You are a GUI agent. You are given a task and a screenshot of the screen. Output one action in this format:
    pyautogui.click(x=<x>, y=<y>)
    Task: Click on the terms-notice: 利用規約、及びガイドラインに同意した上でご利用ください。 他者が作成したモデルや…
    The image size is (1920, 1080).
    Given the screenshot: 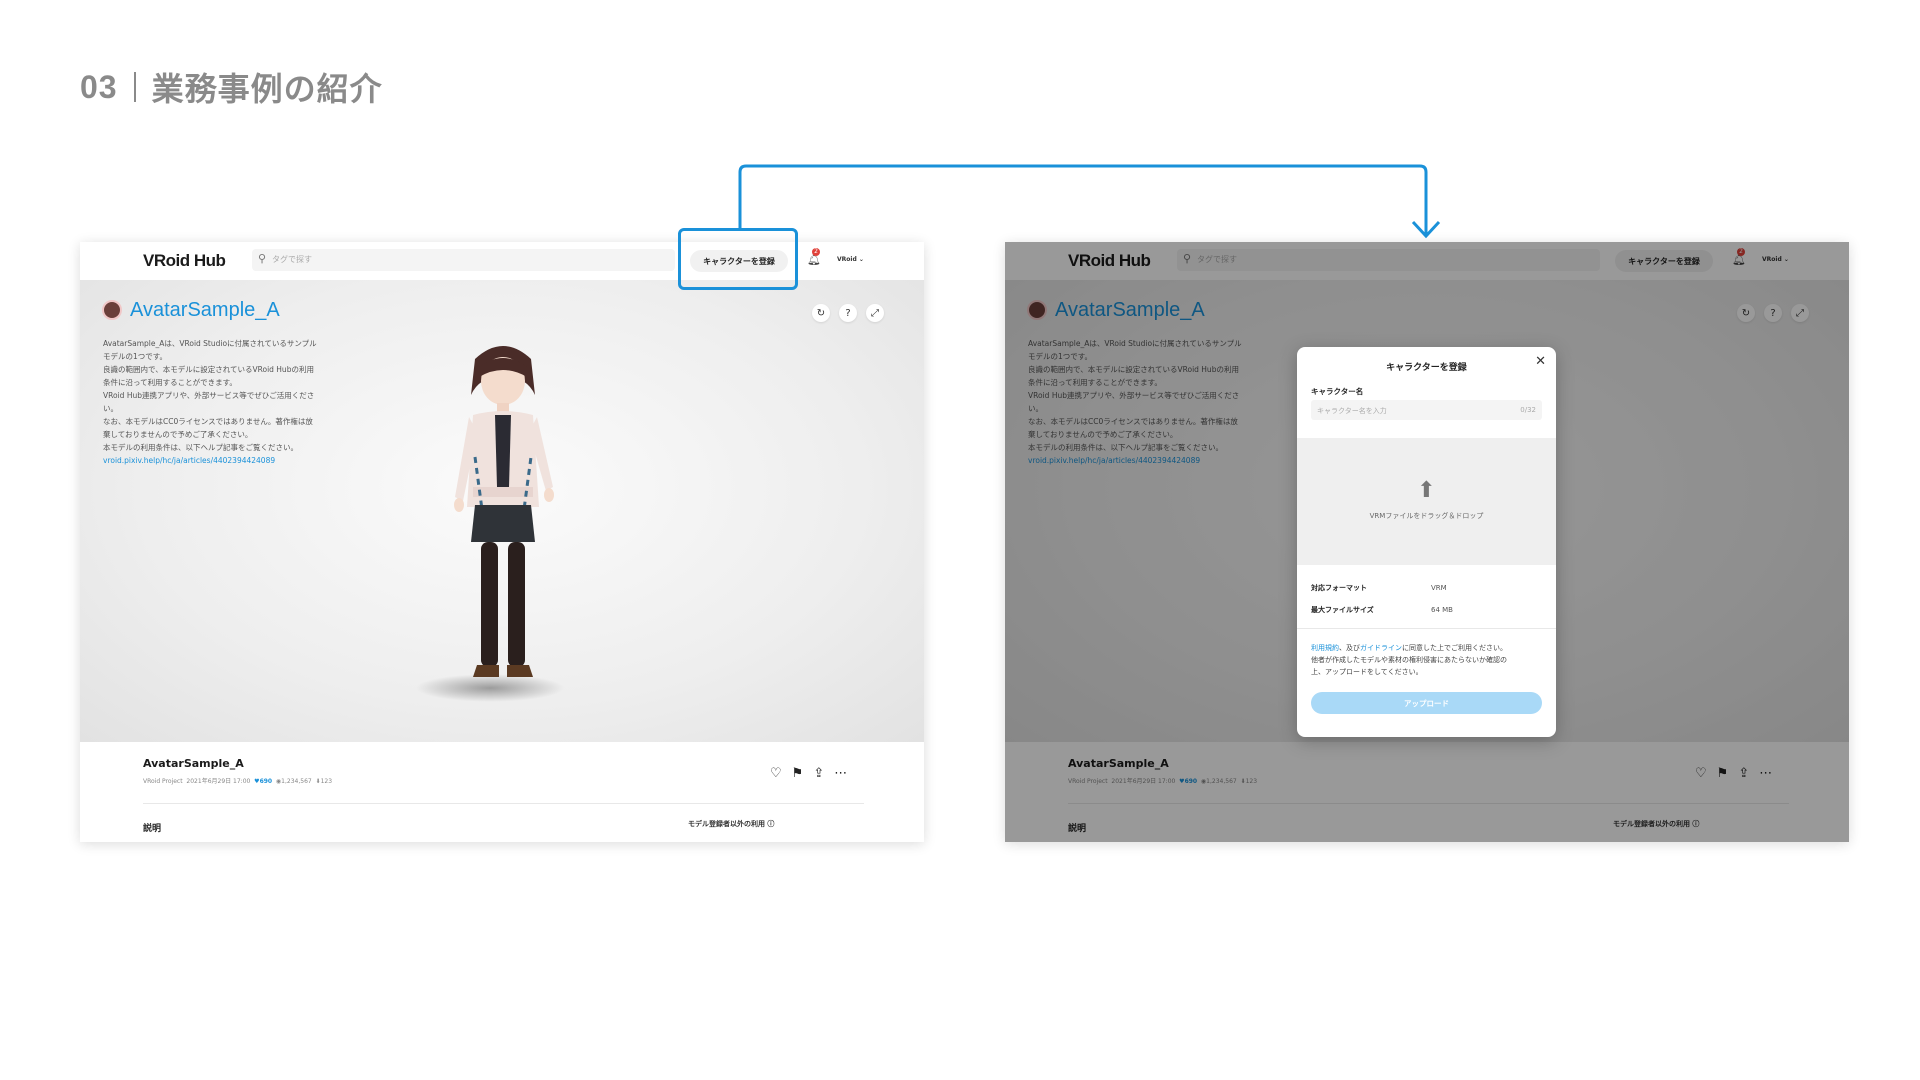 What is the action you would take?
    pyautogui.click(x=1428, y=660)
    